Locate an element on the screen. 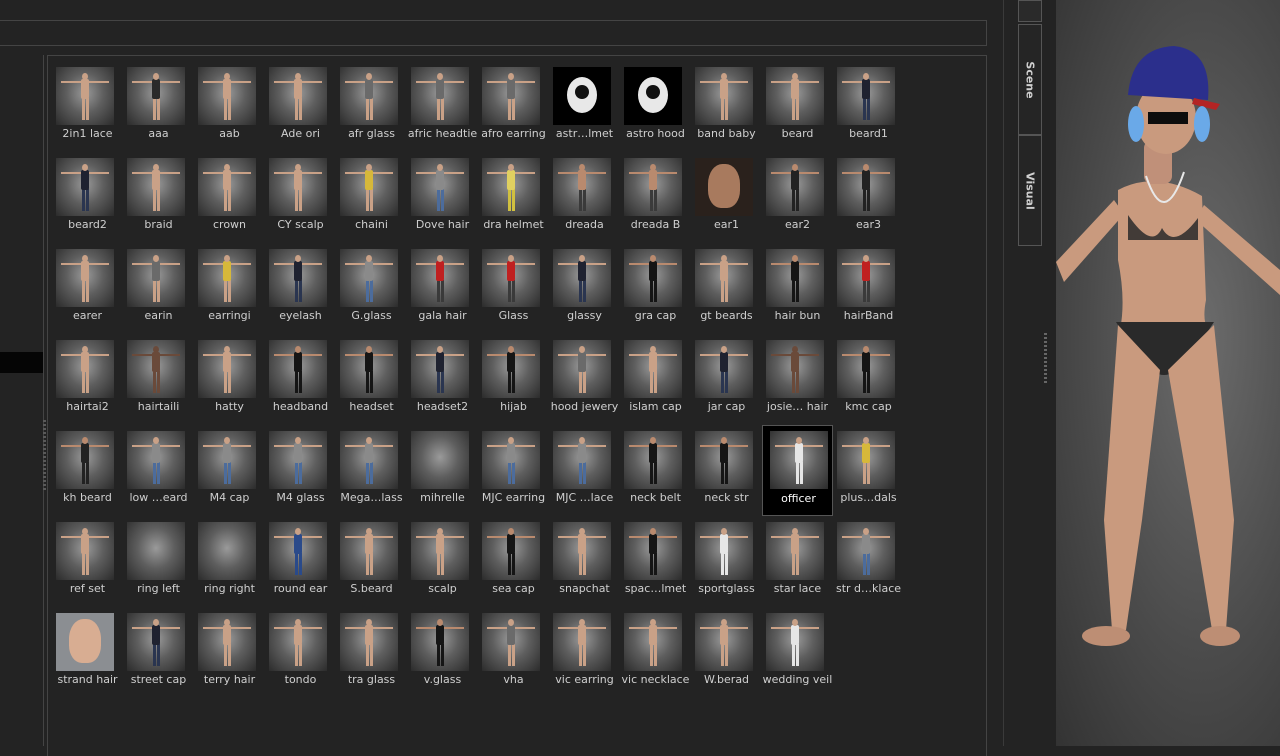 This screenshot has height=756, width=1280. asset-tile: afro earring is located at coordinates (513, 106).